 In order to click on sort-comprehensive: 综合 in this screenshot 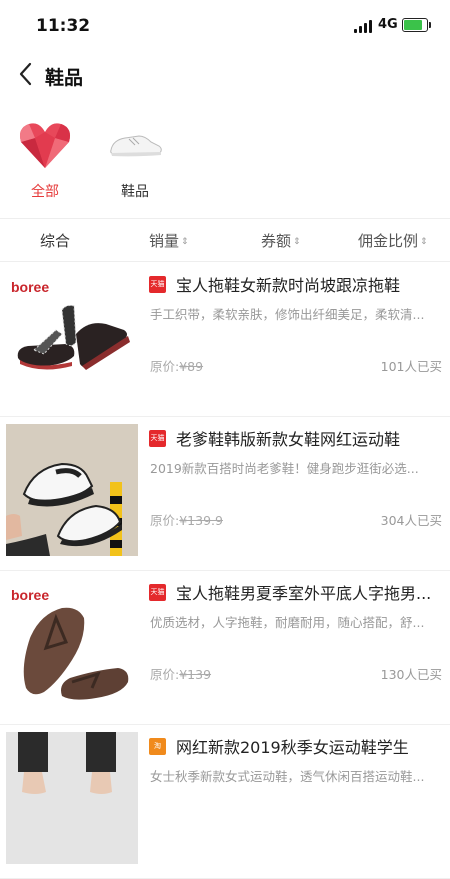, I will do `click(55, 240)`.